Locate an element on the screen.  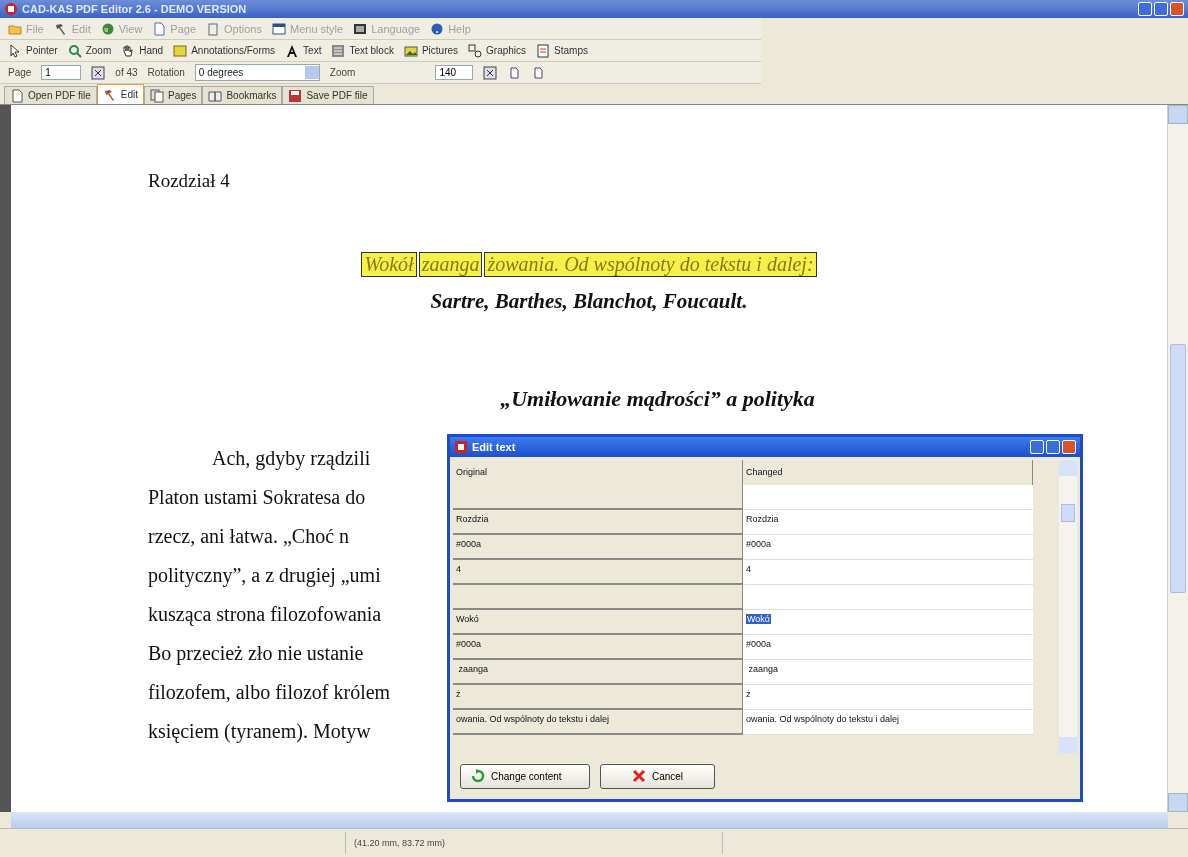
tab: Pages is located at coordinates (173, 95).